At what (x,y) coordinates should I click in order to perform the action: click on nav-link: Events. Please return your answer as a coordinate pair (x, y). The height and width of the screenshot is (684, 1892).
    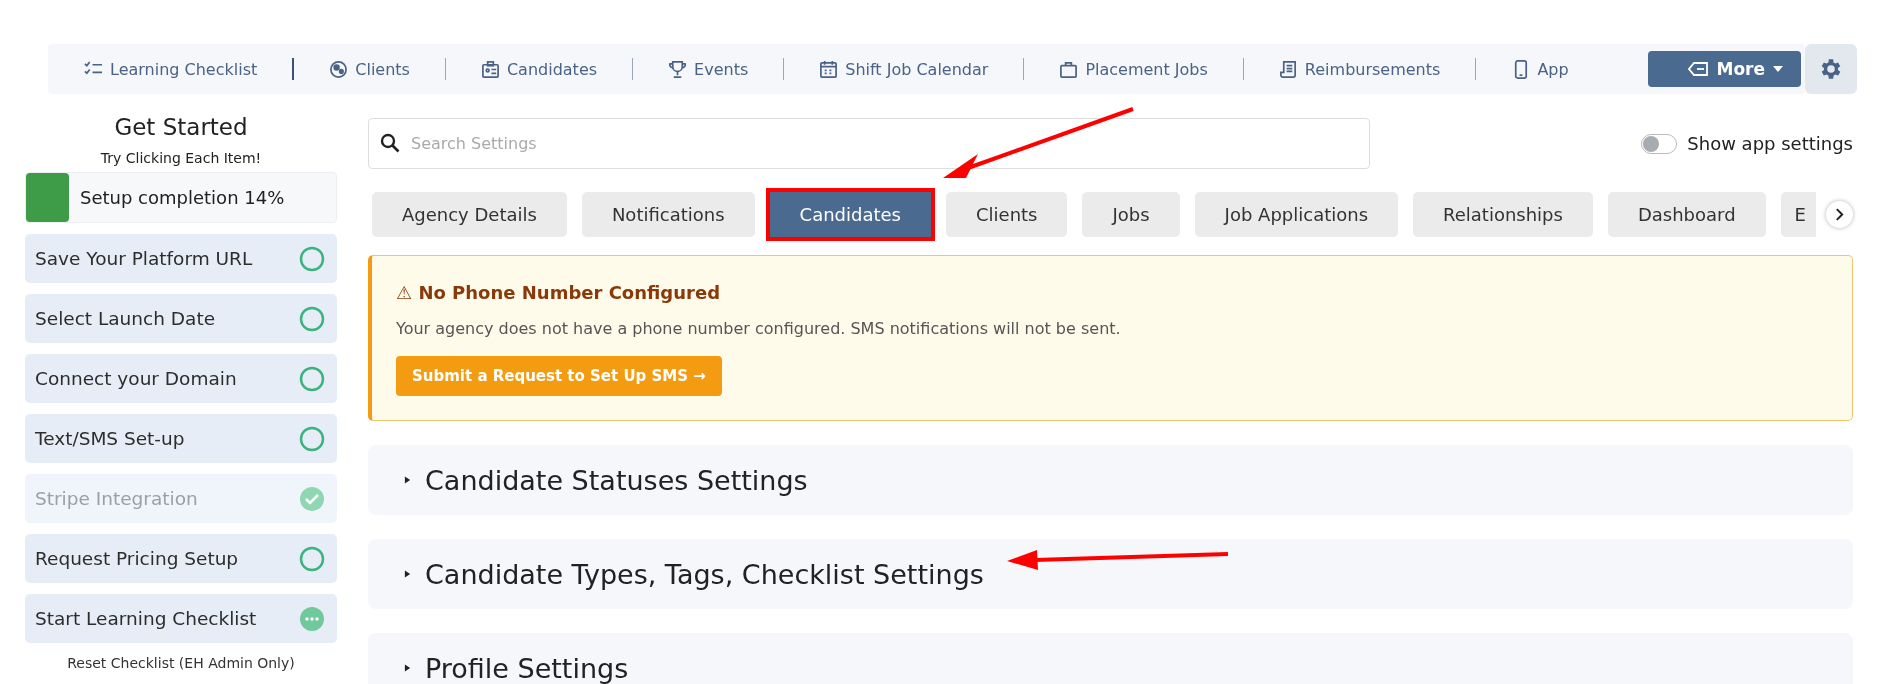
    Looking at the image, I should click on (708, 69).